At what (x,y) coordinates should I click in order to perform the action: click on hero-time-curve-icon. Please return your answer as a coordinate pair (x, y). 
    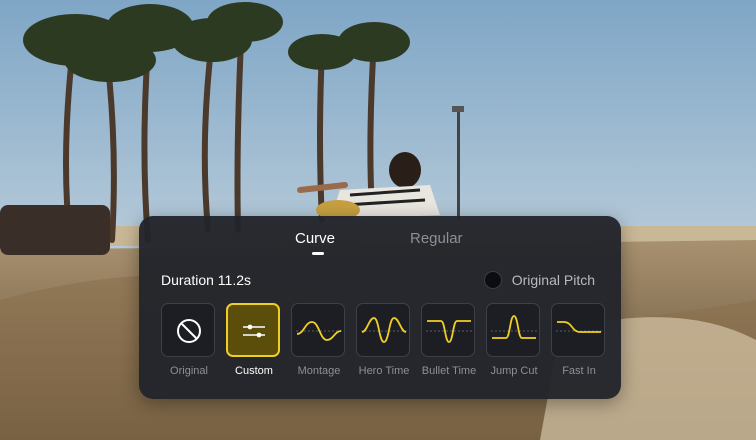
    Looking at the image, I should click on (384, 330).